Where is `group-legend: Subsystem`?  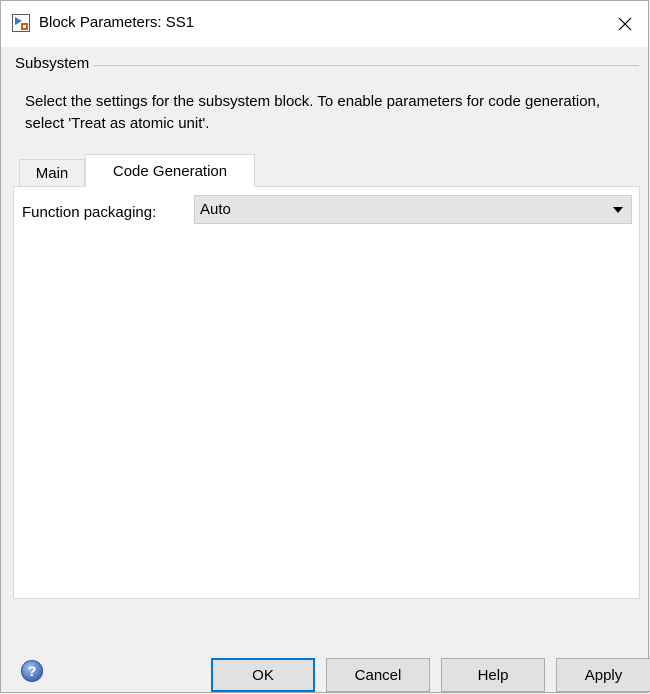
group-legend: Subsystem is located at coordinates (53, 63).